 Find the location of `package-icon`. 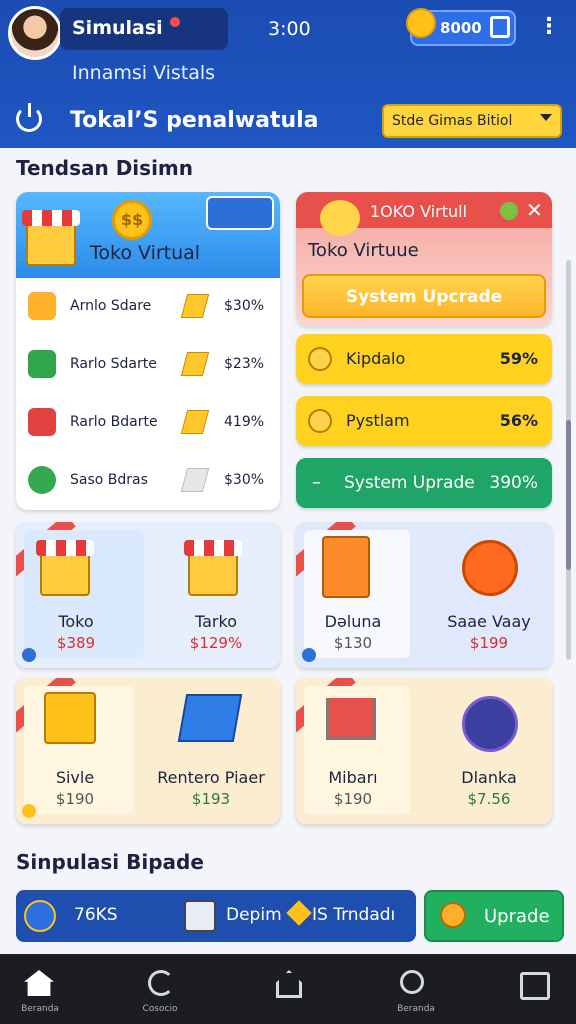

package-icon is located at coordinates (42, 306).